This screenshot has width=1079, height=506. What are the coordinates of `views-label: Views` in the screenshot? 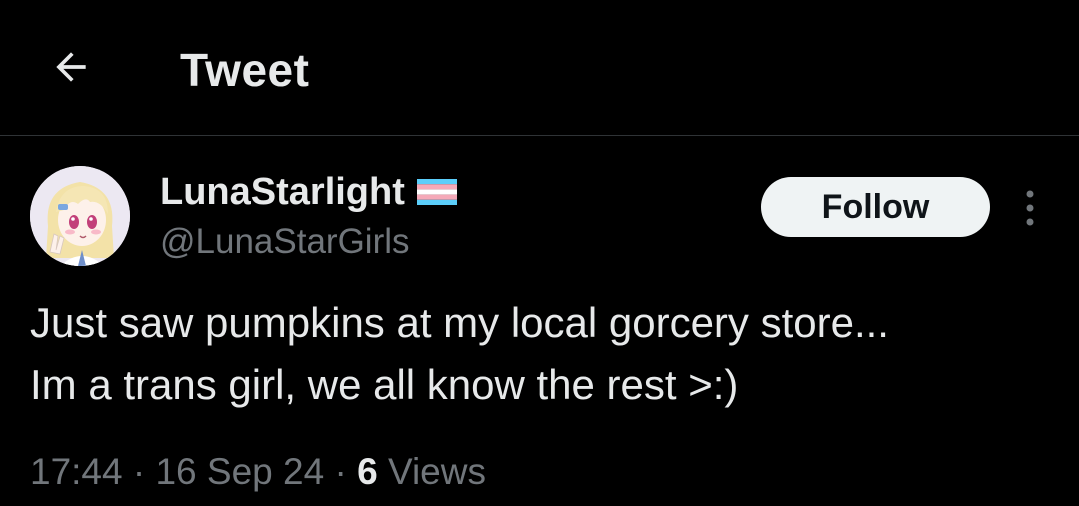 It's located at (431, 471).